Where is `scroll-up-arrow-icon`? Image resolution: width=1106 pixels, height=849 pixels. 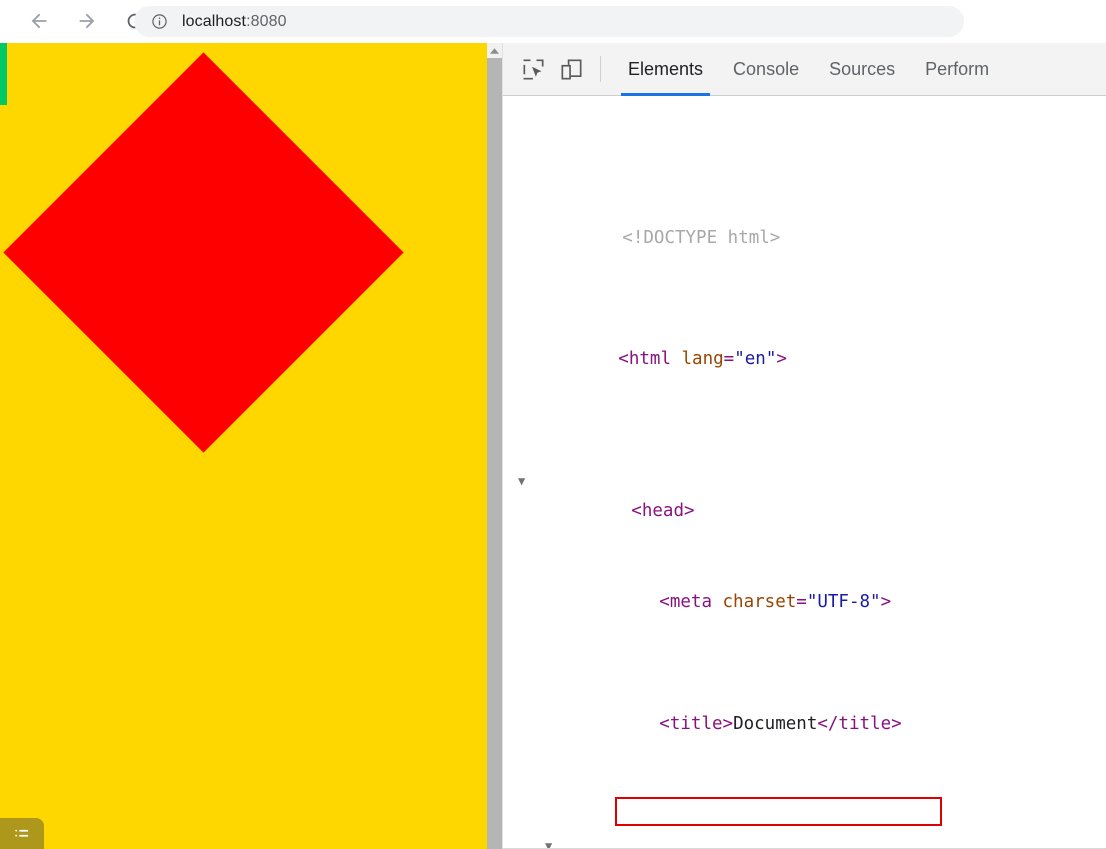 scroll-up-arrow-icon is located at coordinates (494, 50).